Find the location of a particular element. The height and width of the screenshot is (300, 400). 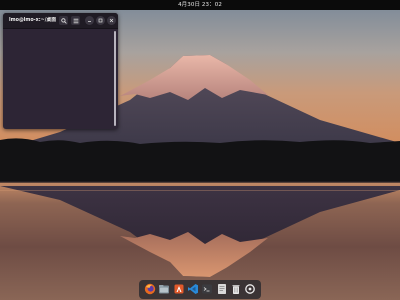

trash-icon is located at coordinates (236, 289).